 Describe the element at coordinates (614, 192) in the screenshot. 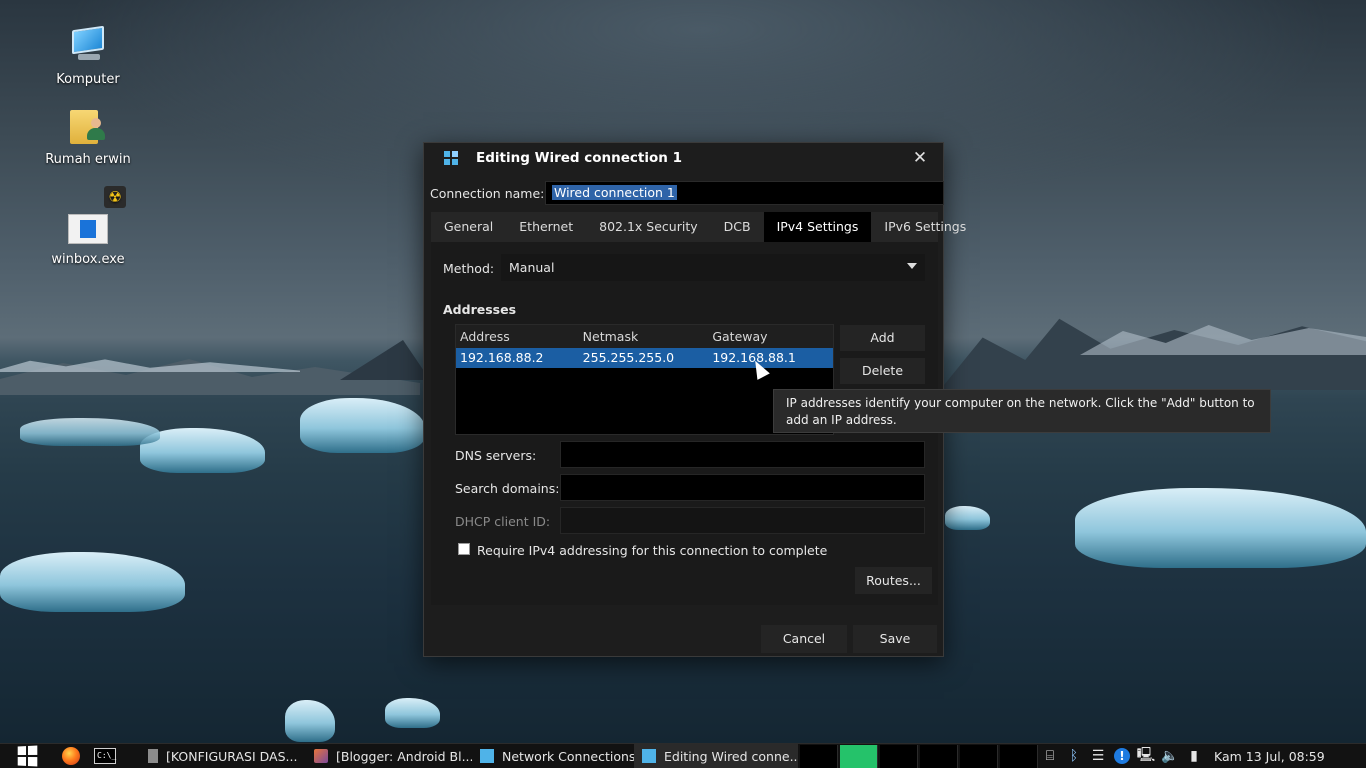

I see `connection-name-value: Wired connection 1` at that location.